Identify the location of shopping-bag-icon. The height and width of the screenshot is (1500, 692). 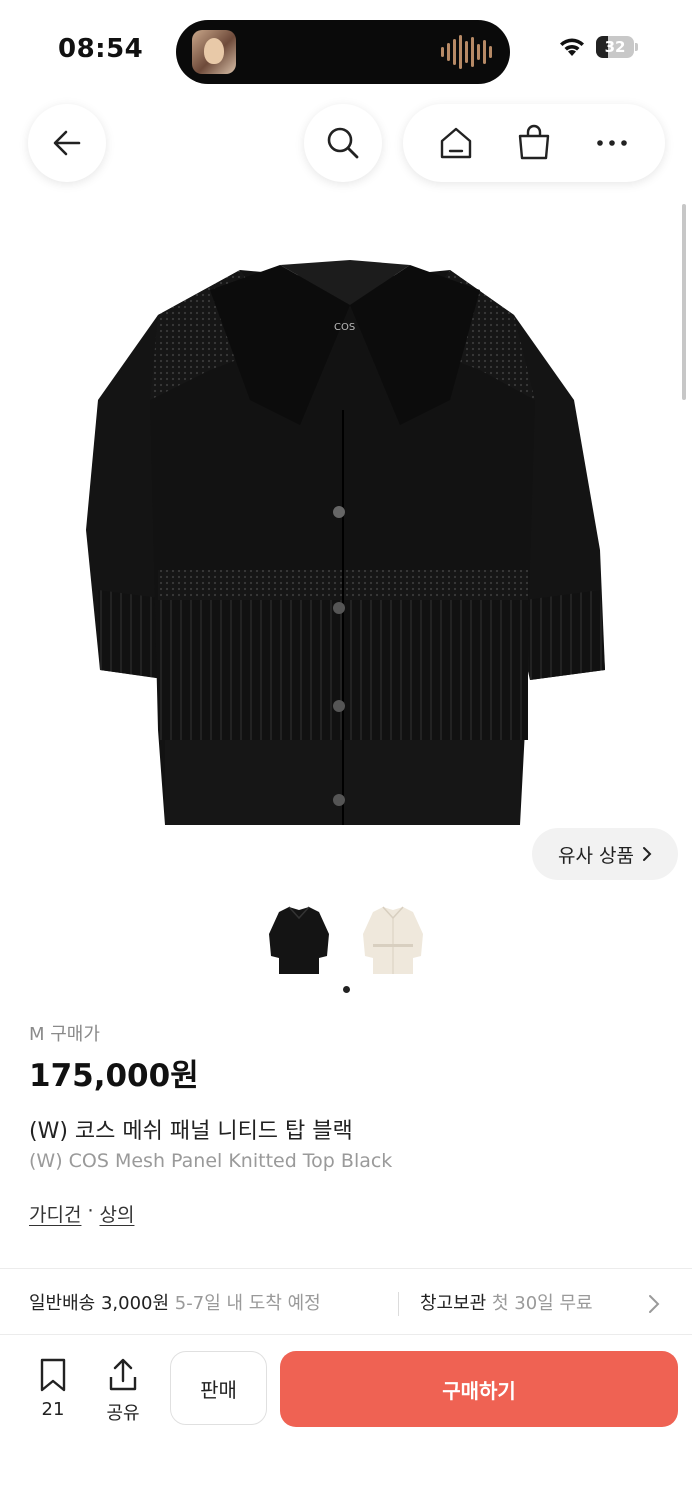
(534, 142).